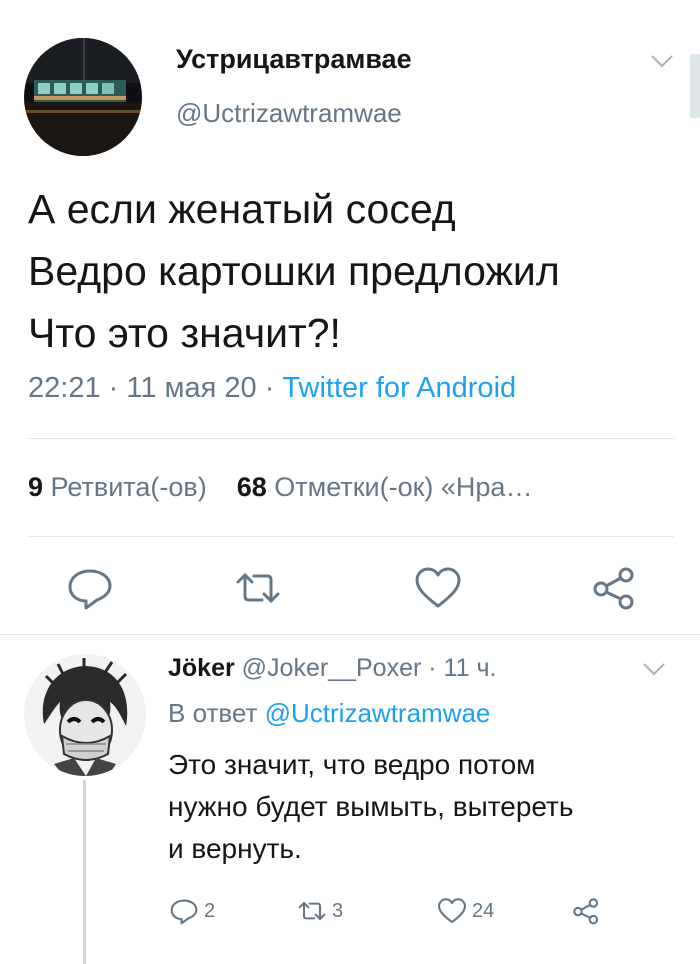 The width and height of the screenshot is (700, 964). Describe the element at coordinates (83, 97) in the screenshot. I see `author-avatar` at that location.